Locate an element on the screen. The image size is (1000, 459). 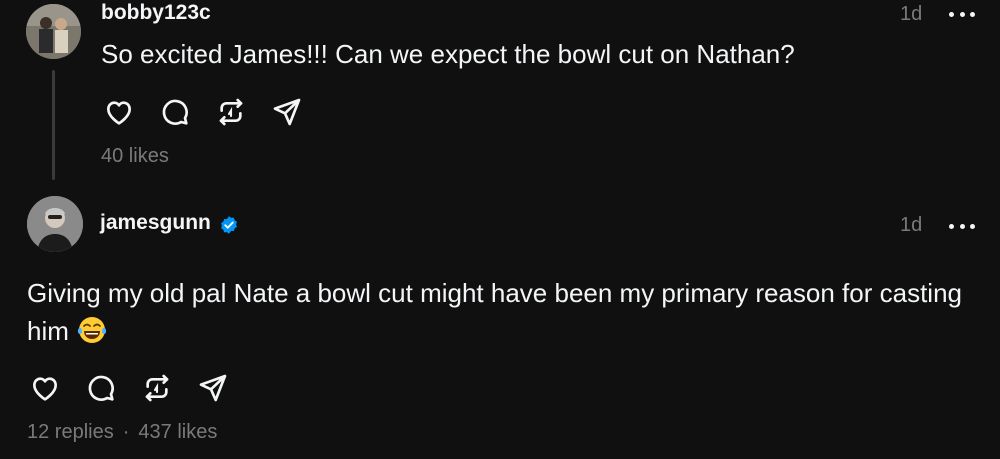
verified-badge-icon is located at coordinates (229, 225).